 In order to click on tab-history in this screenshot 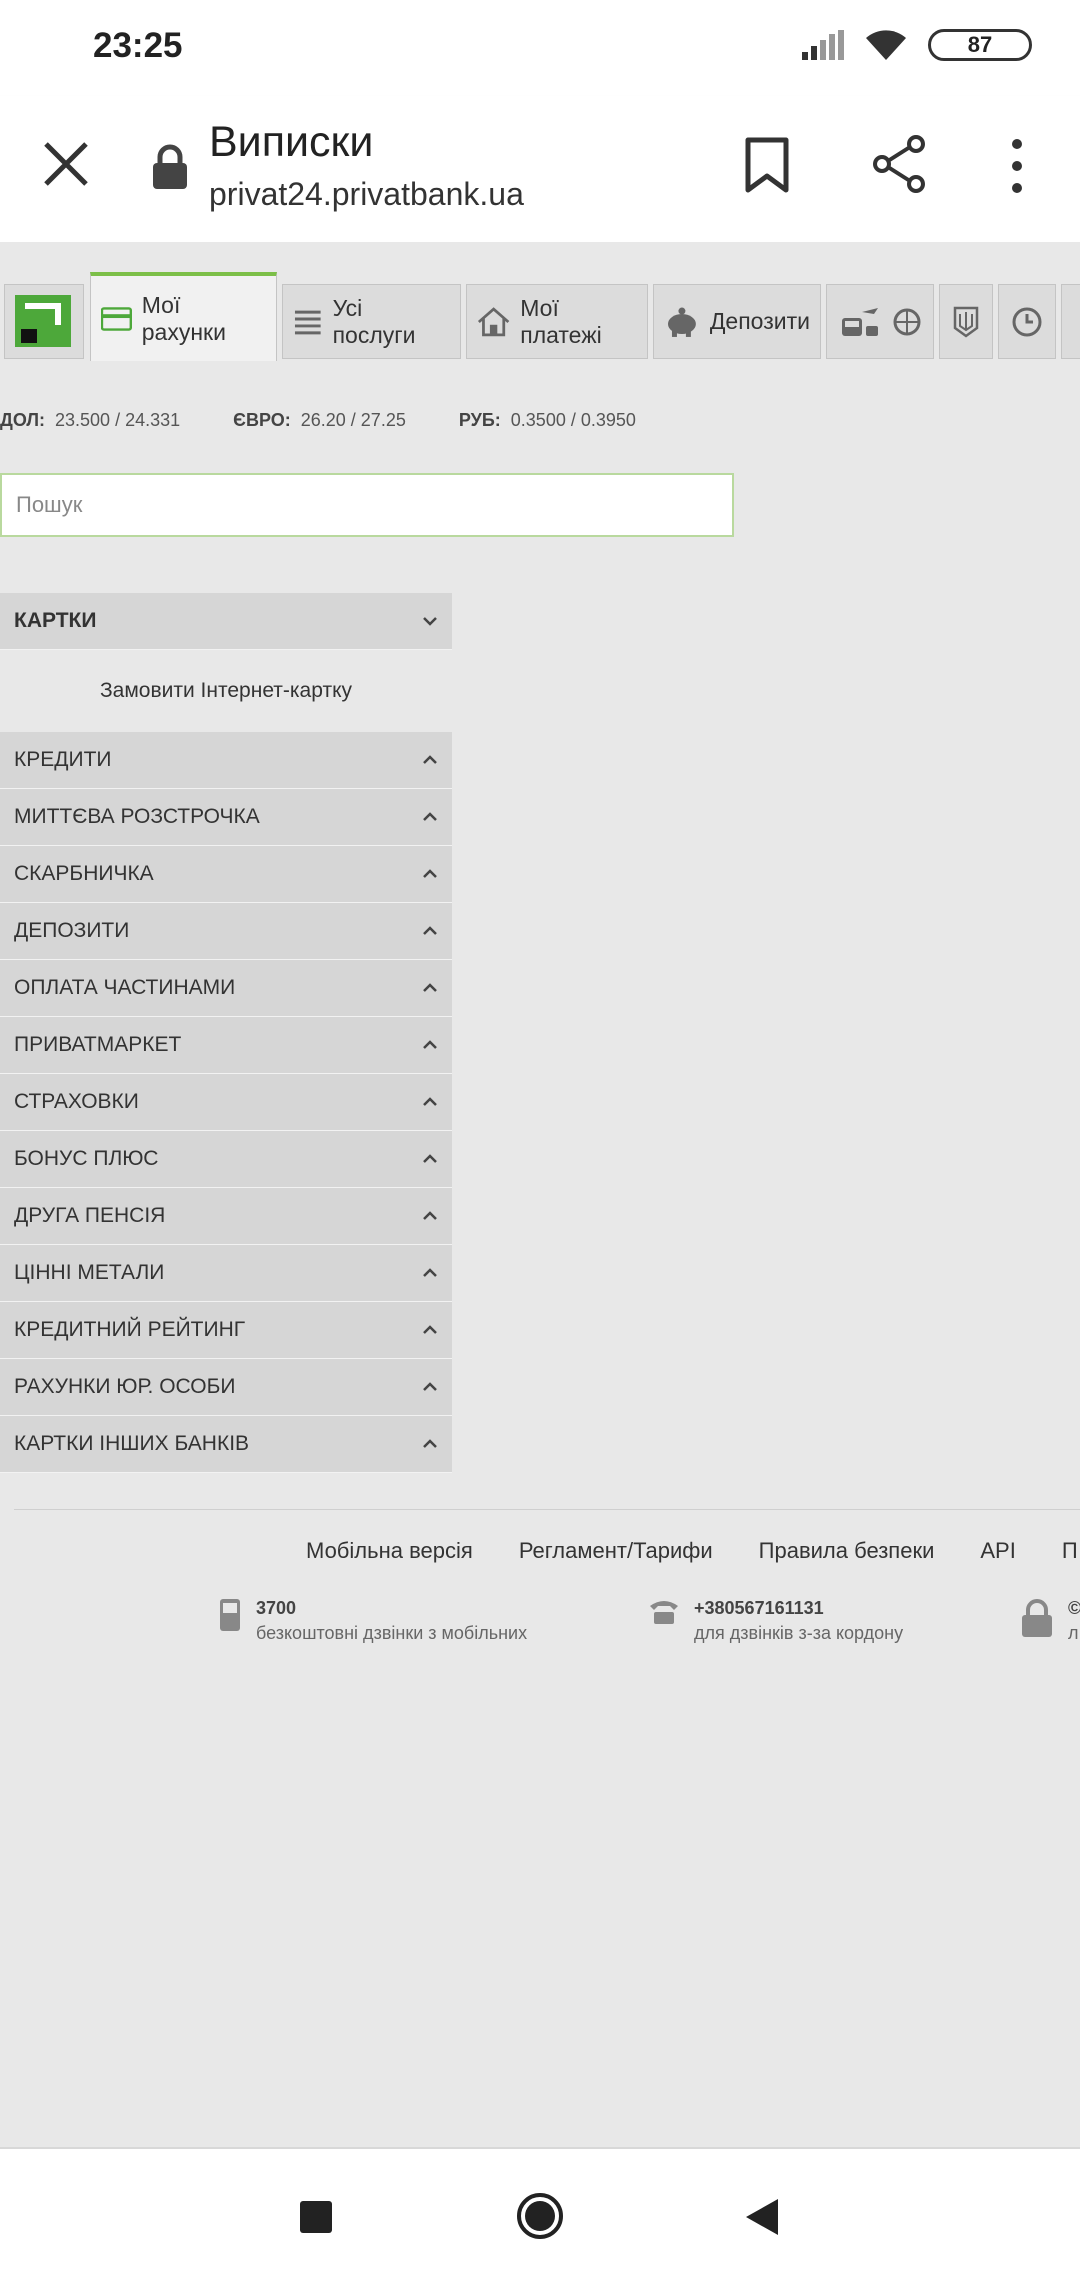, I will do `click(1027, 321)`.